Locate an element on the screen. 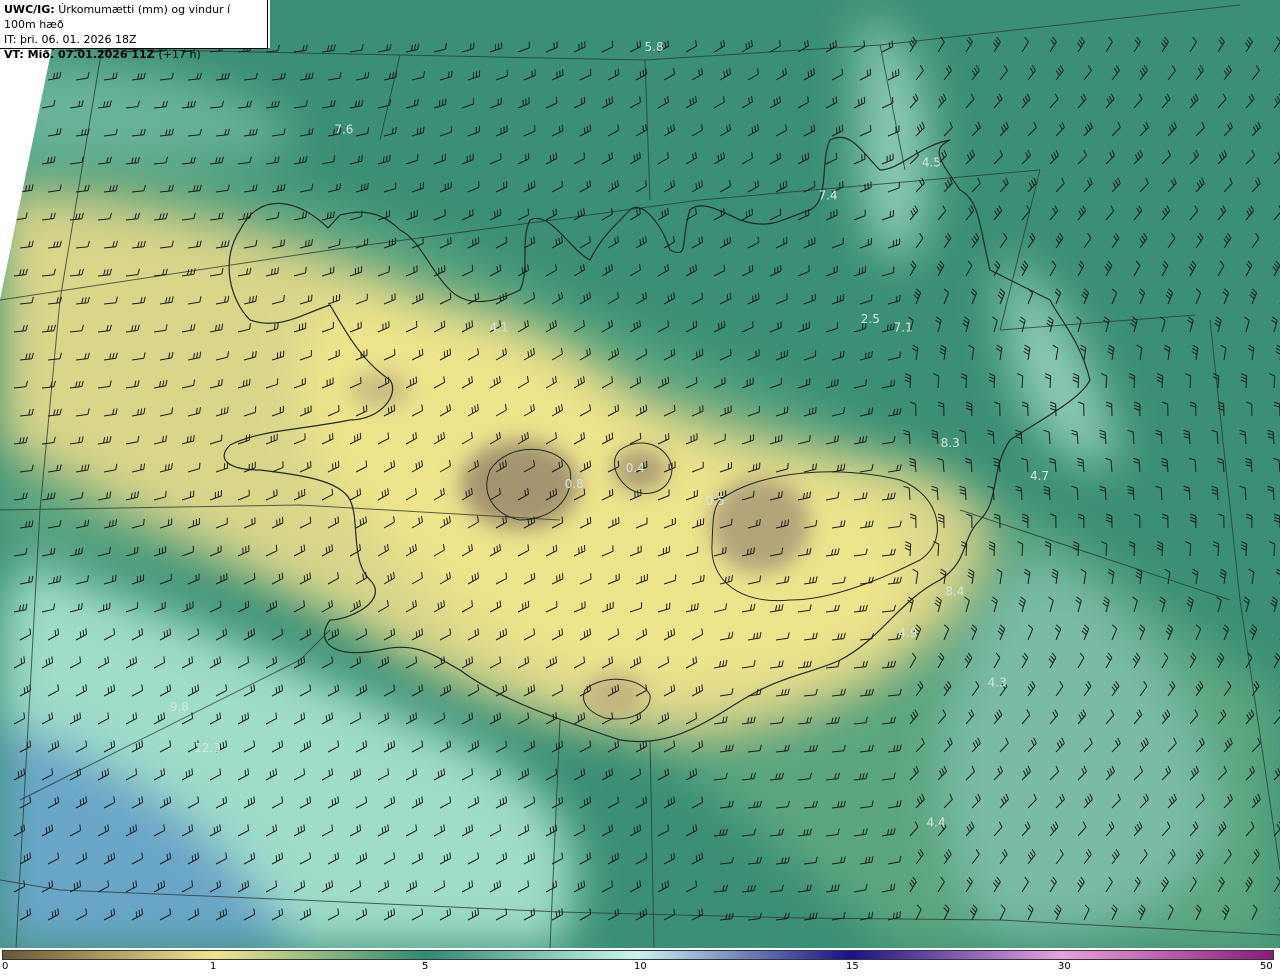  max-value-label: 2.5 is located at coordinates (870, 319).